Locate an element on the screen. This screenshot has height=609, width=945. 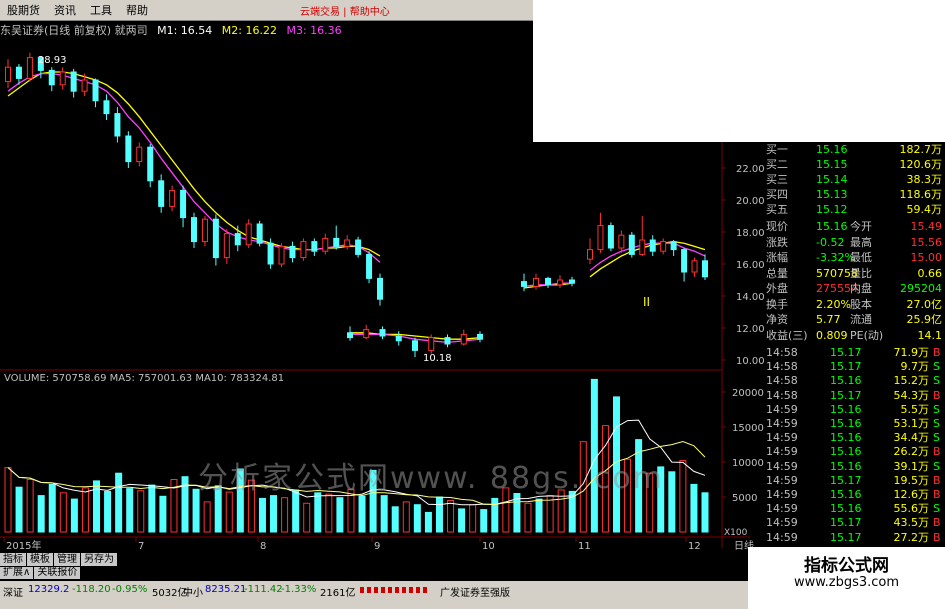
tick-volume: 5.5万 is located at coordinates (915, 409).